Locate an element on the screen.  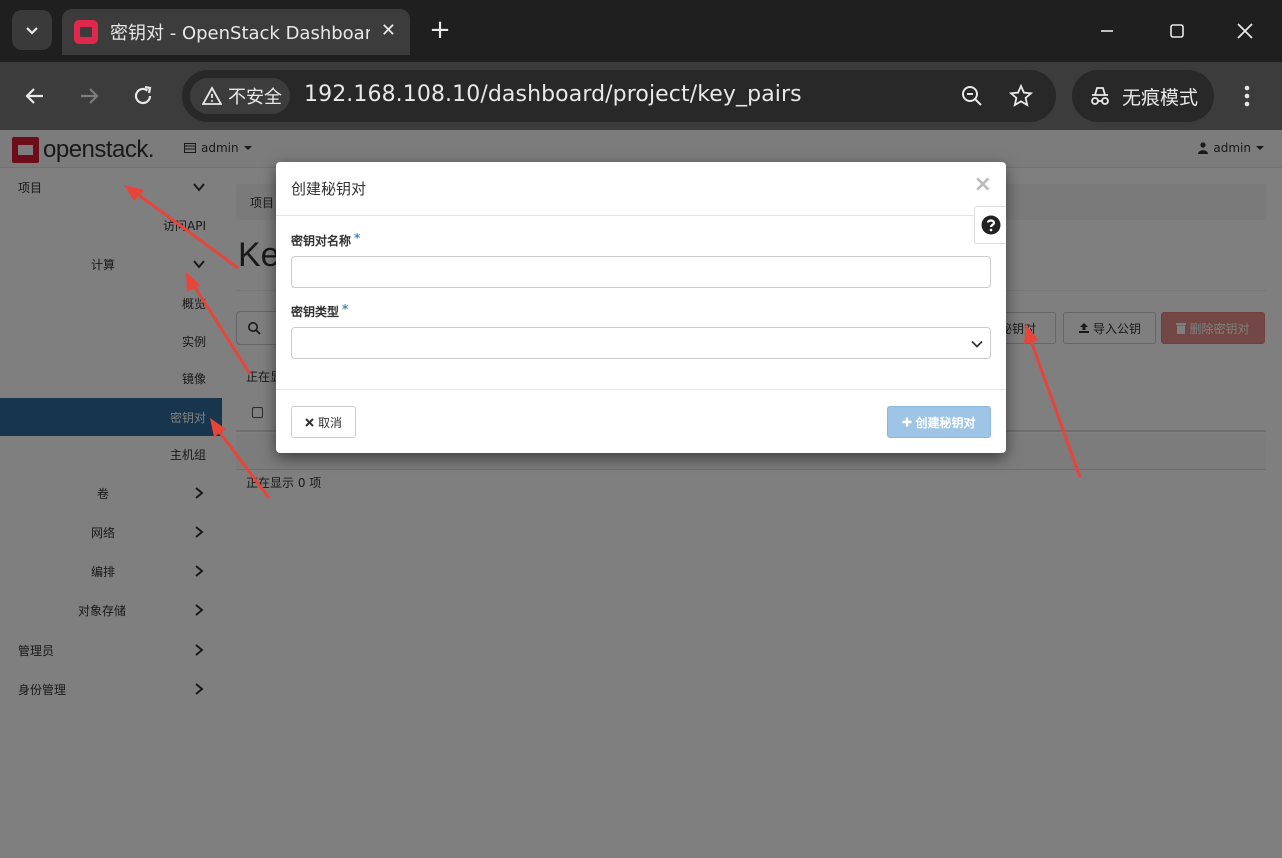
minimize-icon is located at coordinates (1107, 31).